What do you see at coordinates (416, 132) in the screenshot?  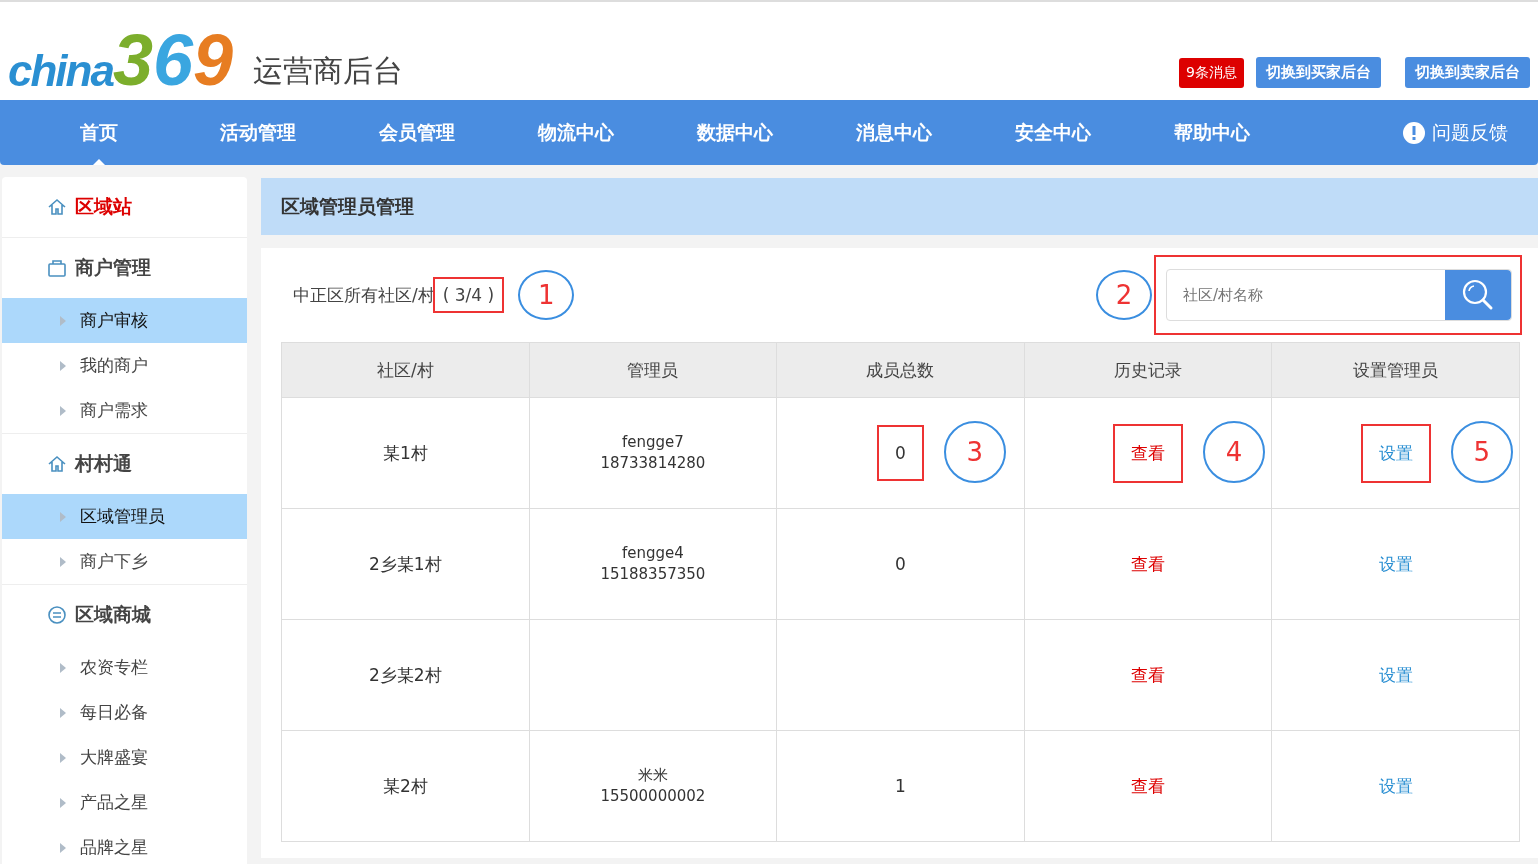 I see `nav-tab: 会员管理` at bounding box center [416, 132].